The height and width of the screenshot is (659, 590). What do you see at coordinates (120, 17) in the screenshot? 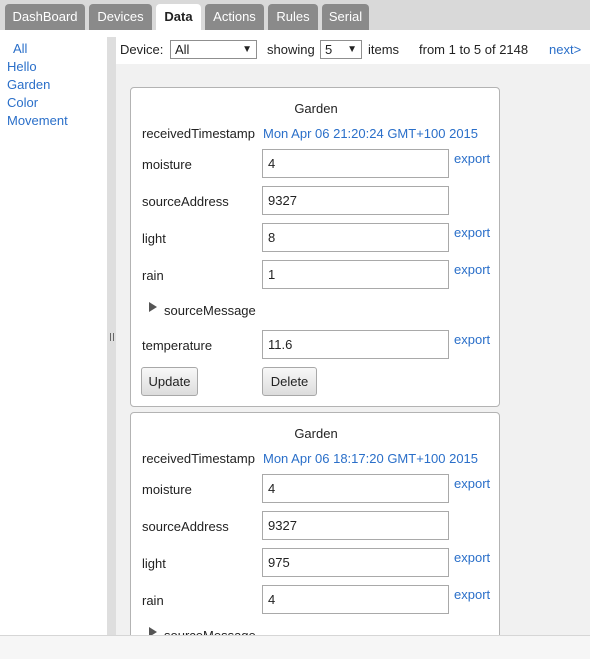
I see `tab-devices: Devices` at bounding box center [120, 17].